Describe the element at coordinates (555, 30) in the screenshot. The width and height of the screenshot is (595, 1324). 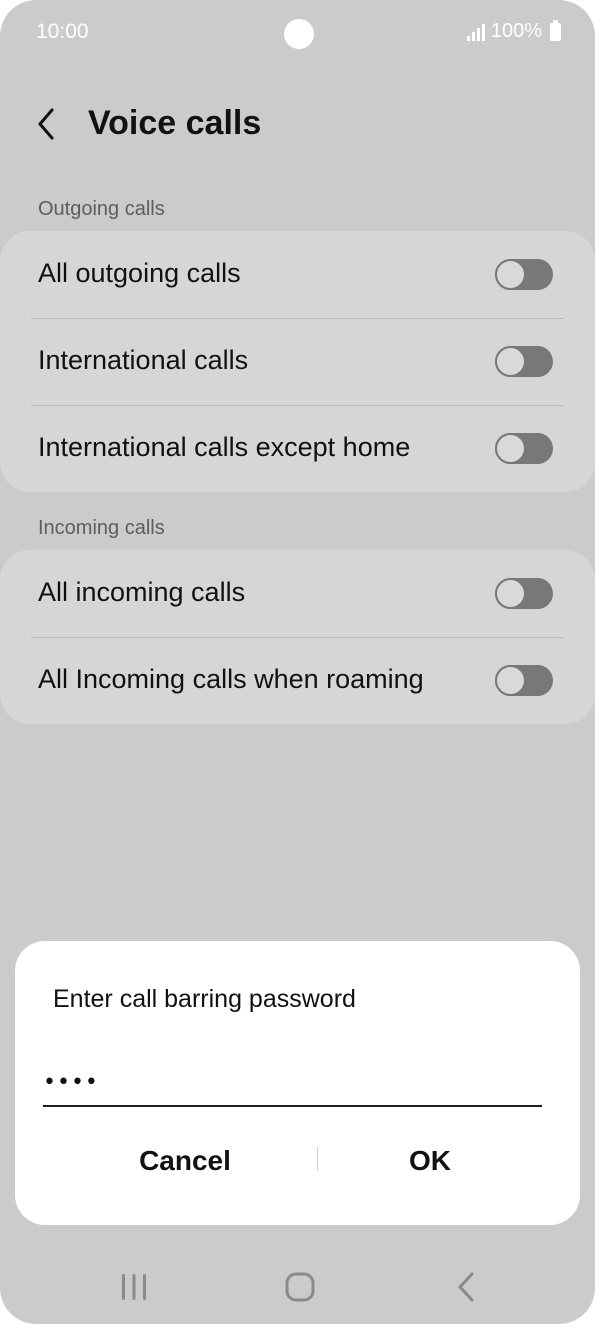
I see `battery-icon` at that location.